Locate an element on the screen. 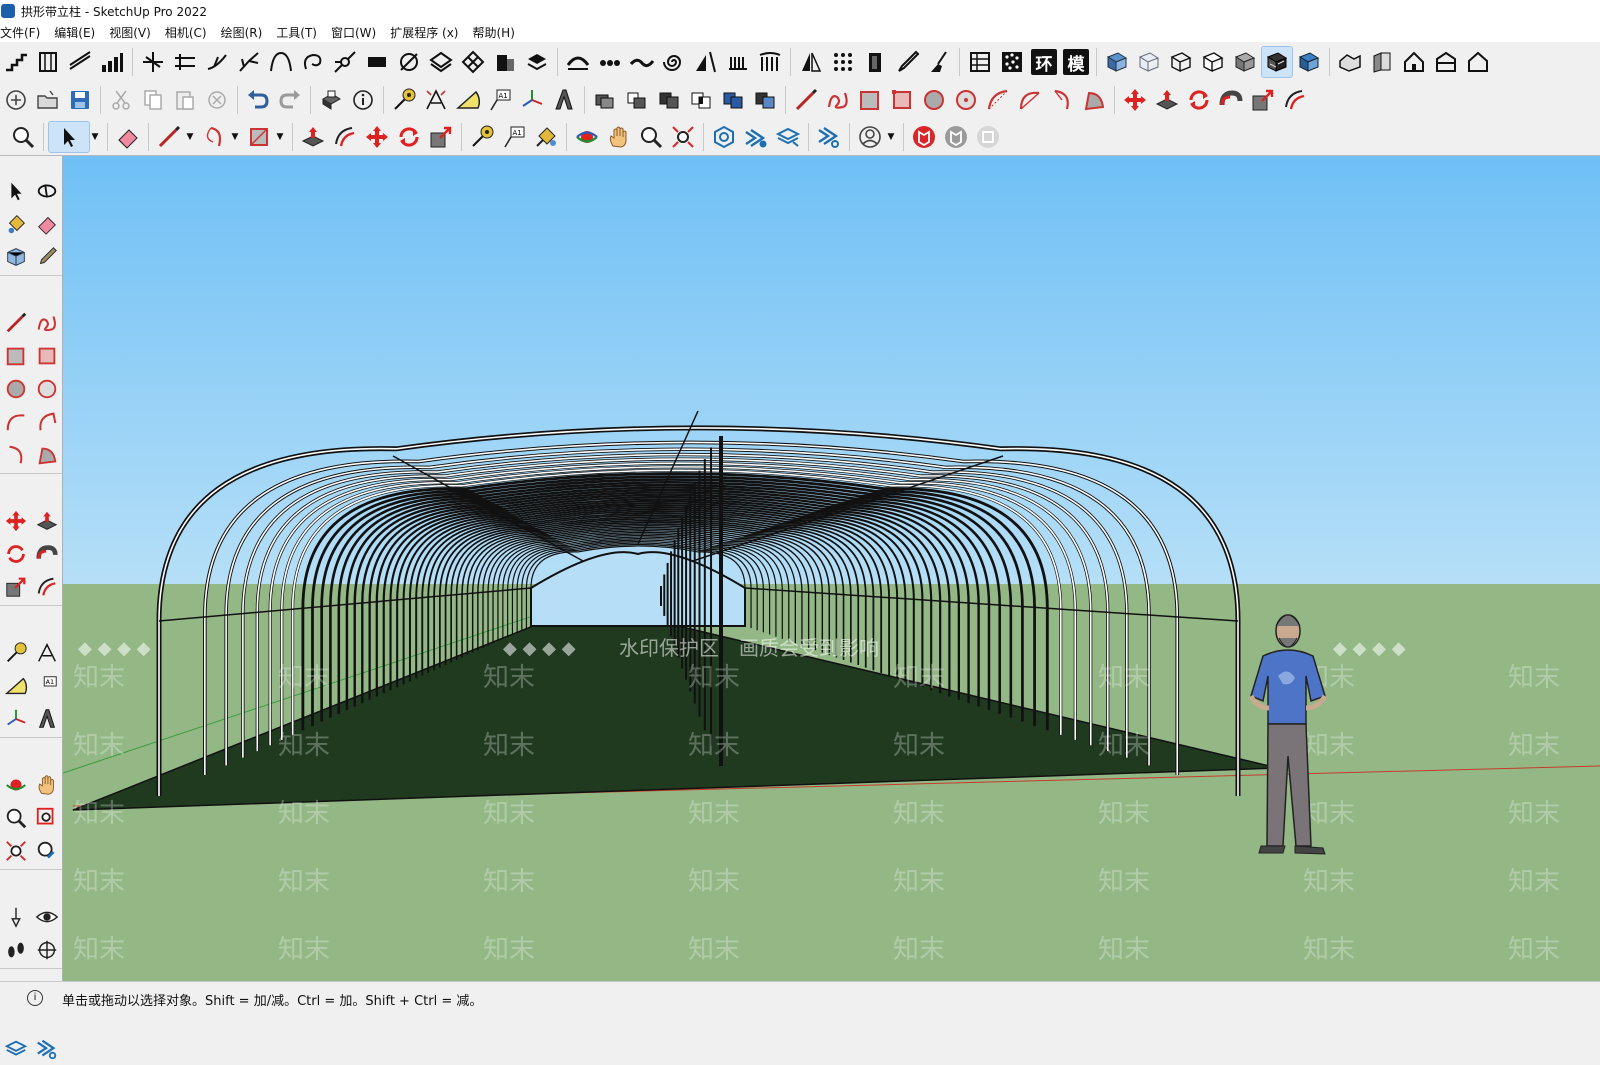  dimension-icon is located at coordinates (436, 100).